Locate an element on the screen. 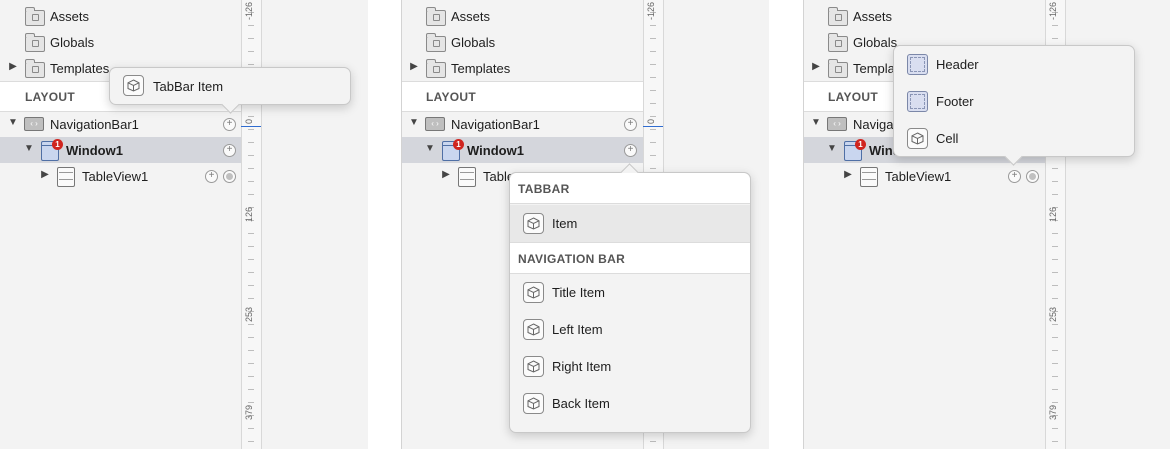 The height and width of the screenshot is (453, 1170). layout-section-header: LAYOUT is located at coordinates (522, 96).